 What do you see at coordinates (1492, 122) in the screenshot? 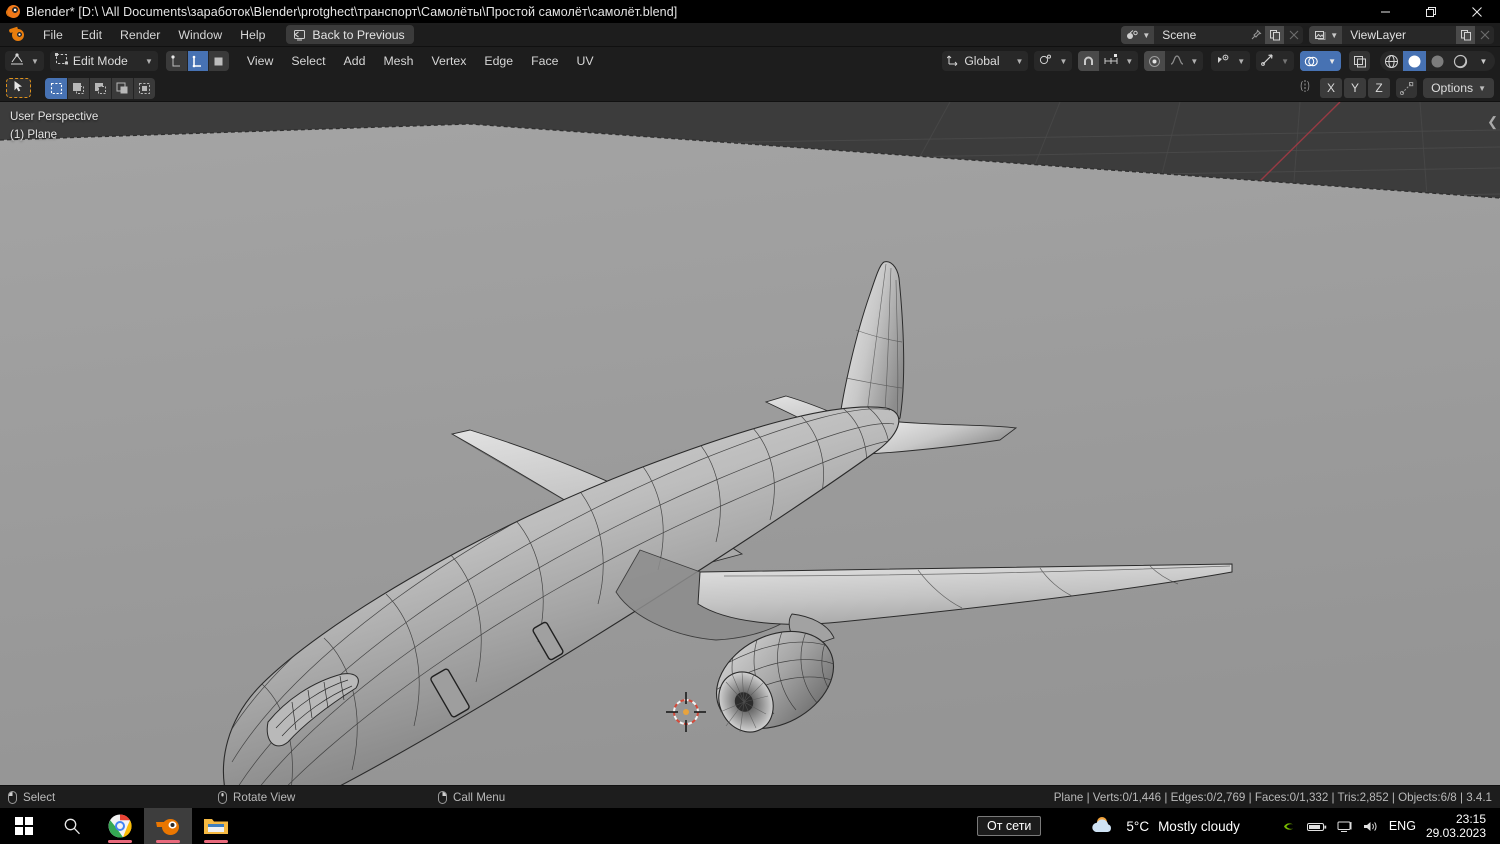
I see `sidebar-collapse-icon: ❮` at bounding box center [1492, 122].